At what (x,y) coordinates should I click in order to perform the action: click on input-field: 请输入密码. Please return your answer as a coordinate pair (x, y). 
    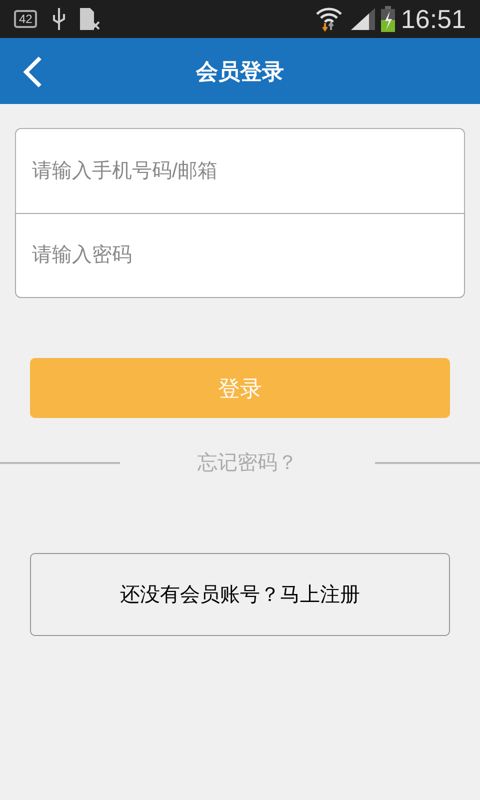
    Looking at the image, I should click on (240, 255).